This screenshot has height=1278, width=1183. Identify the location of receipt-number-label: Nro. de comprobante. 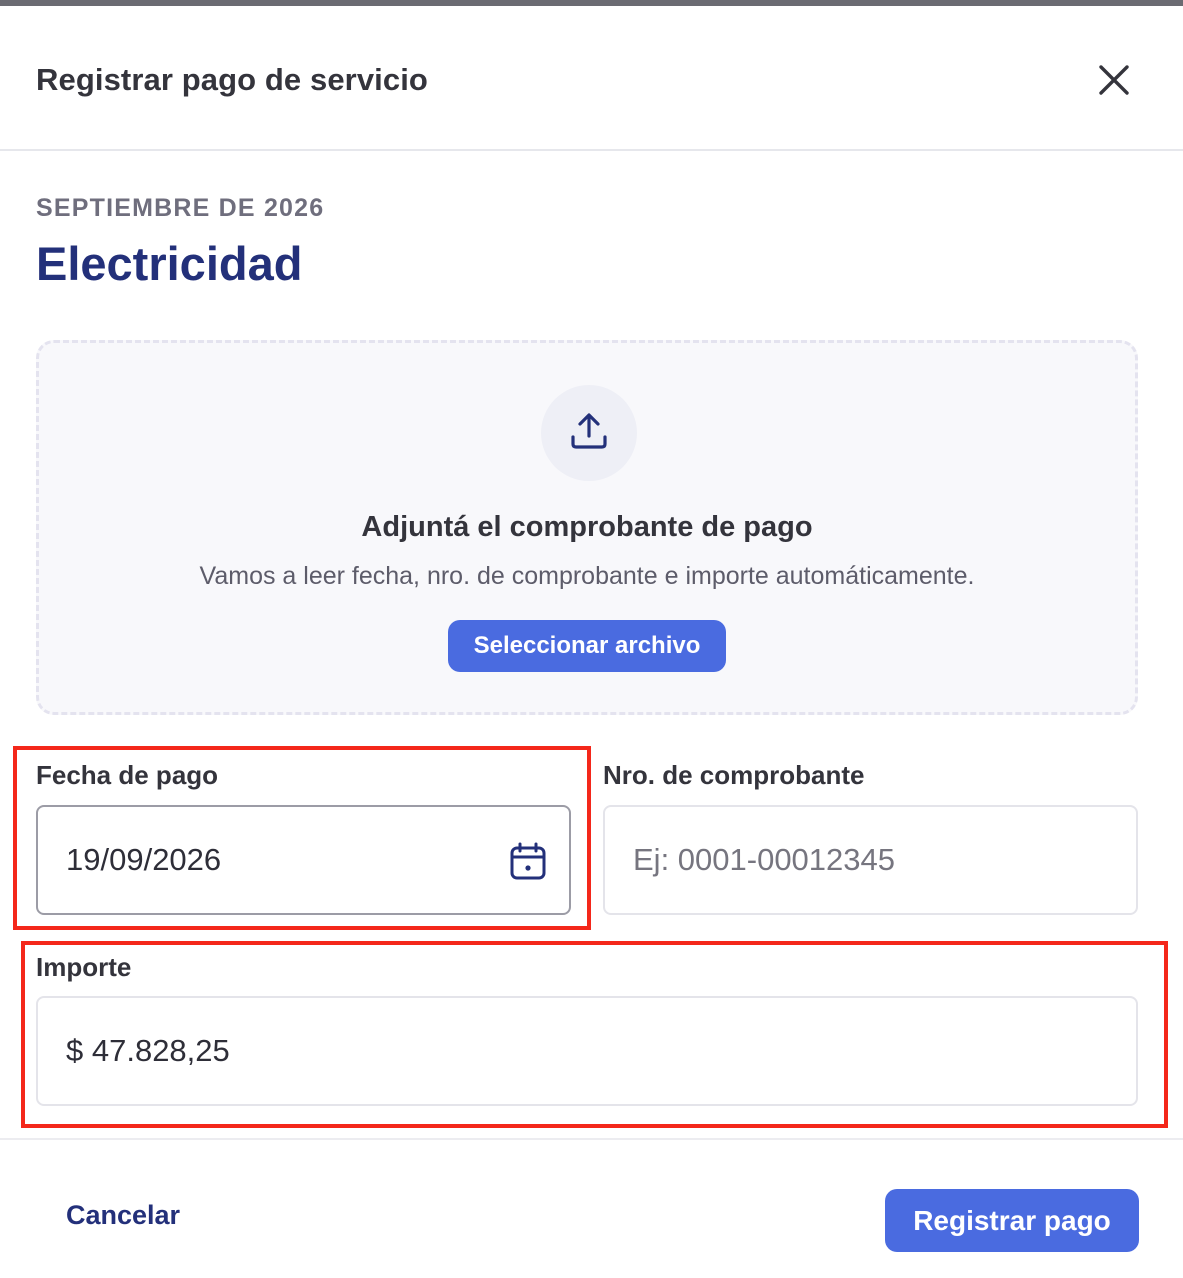
(734, 775).